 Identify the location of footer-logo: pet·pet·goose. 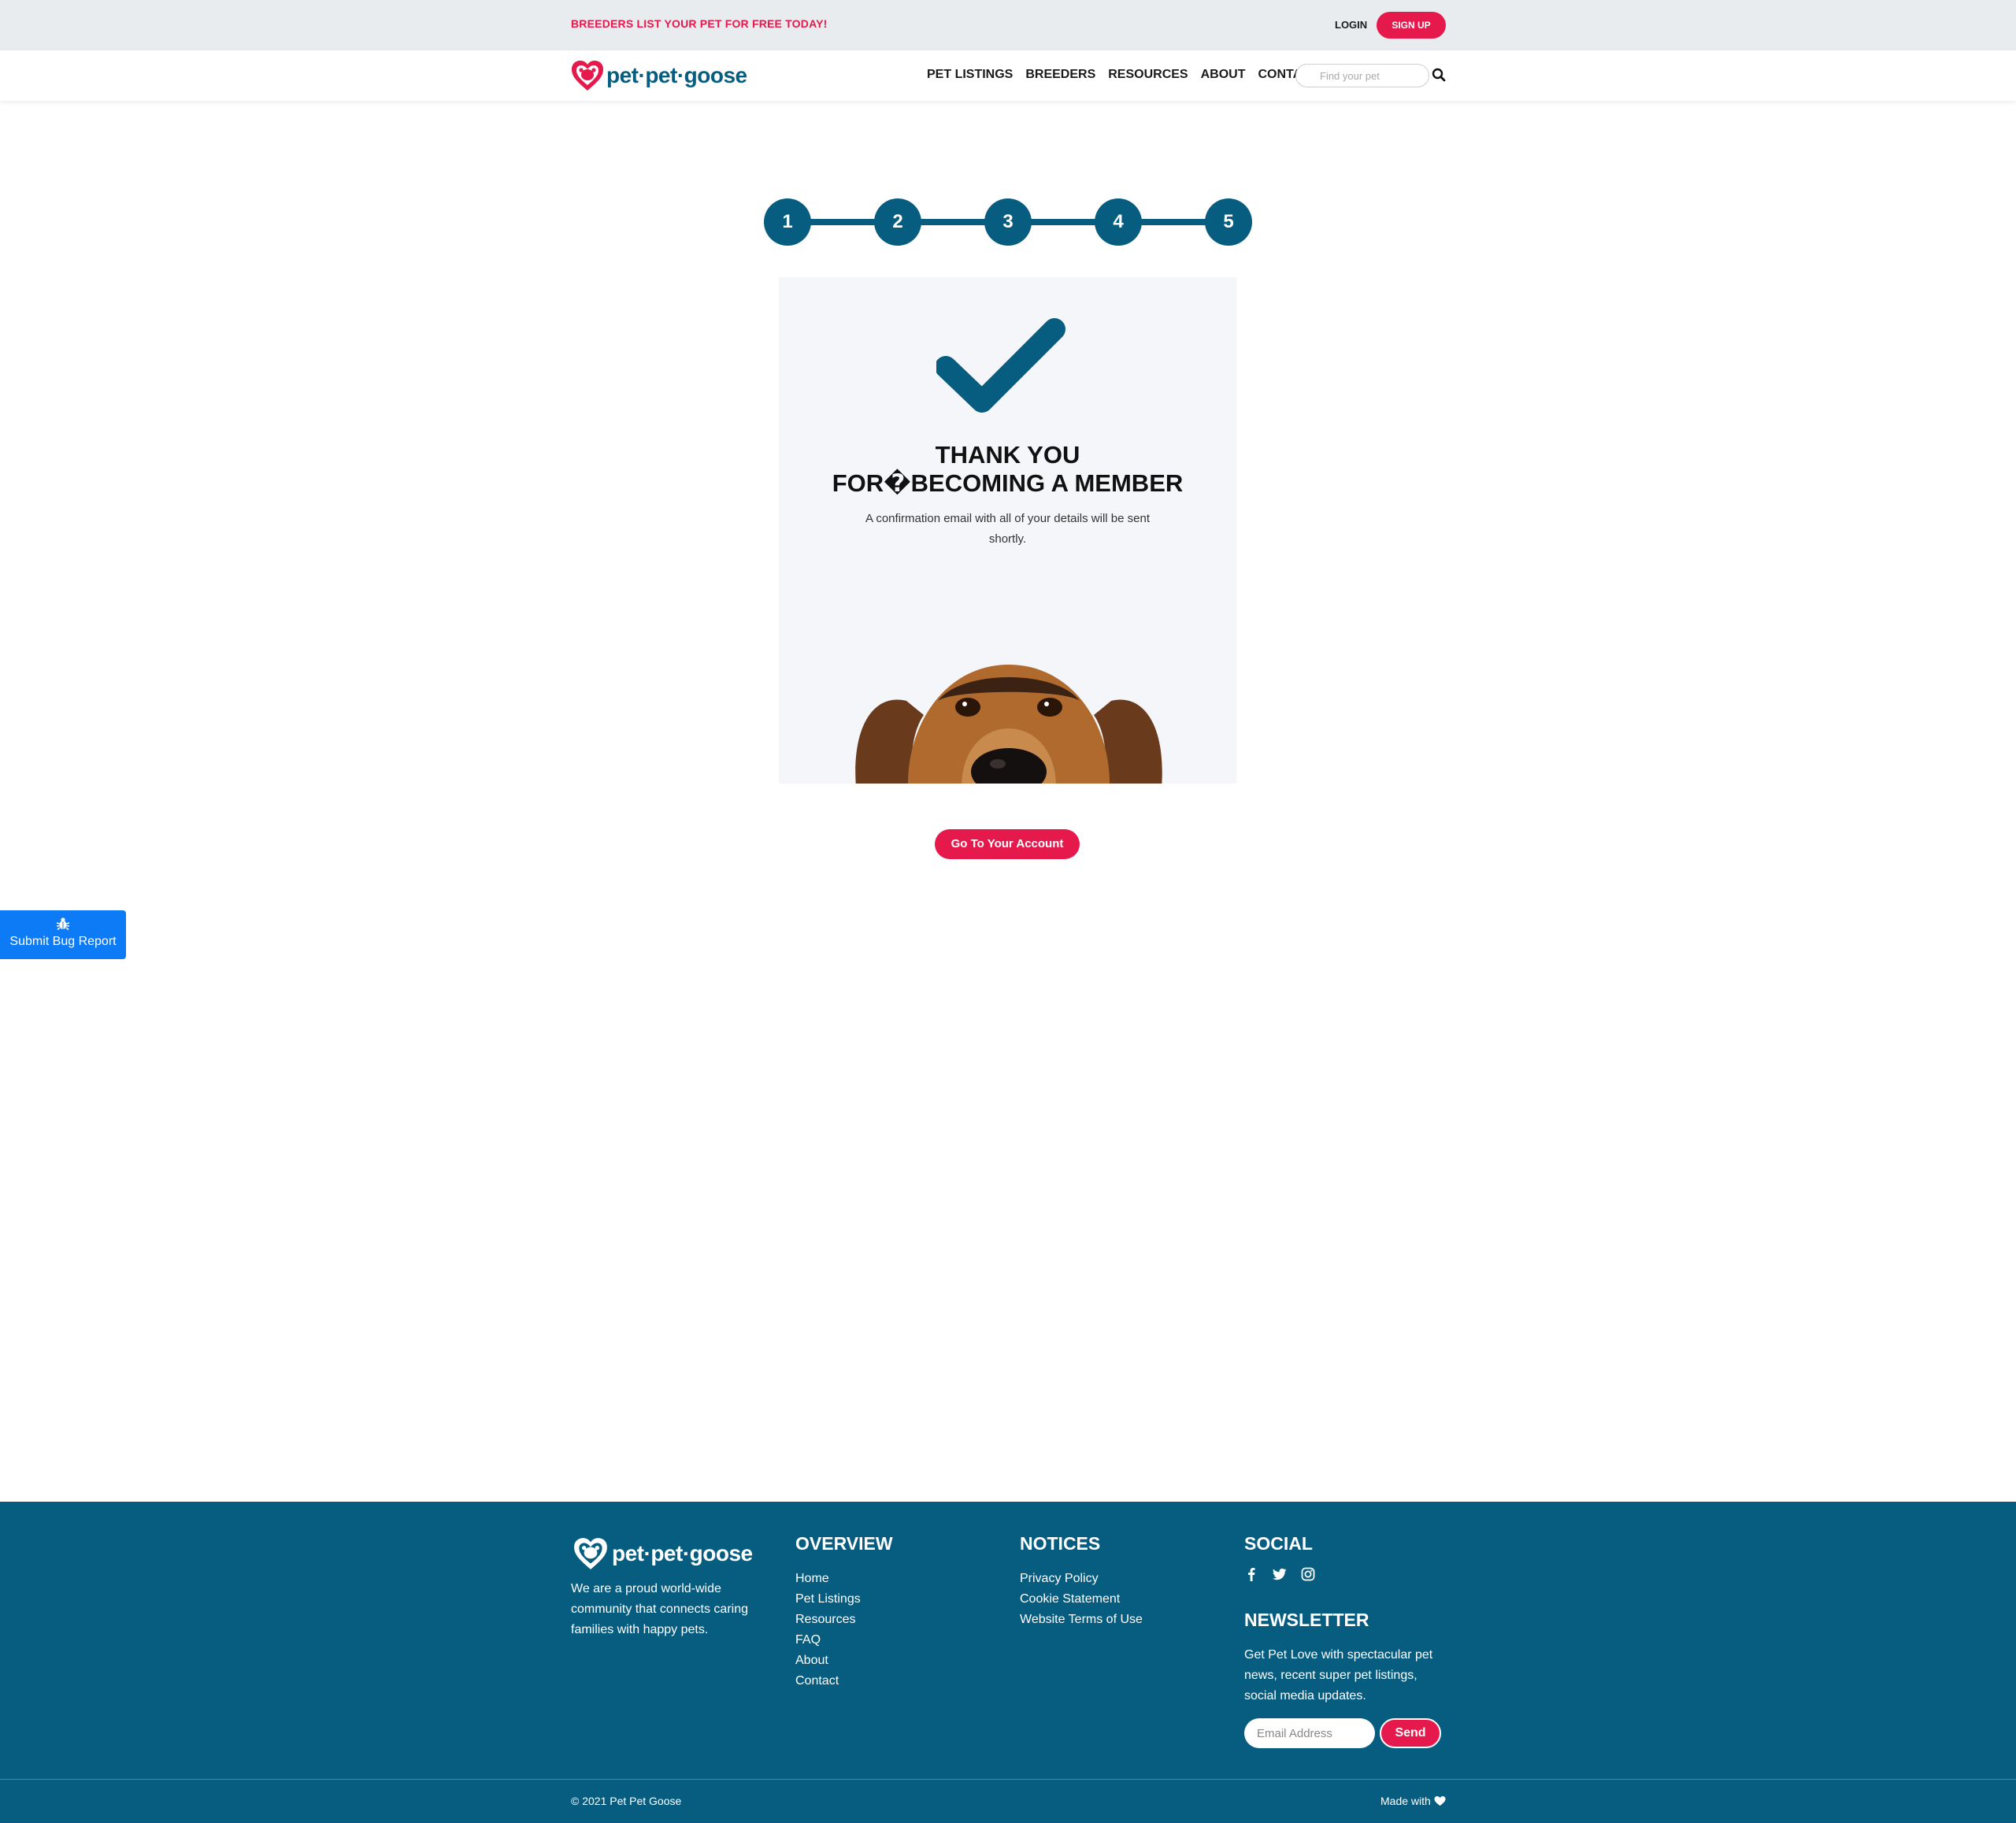
(663, 1553).